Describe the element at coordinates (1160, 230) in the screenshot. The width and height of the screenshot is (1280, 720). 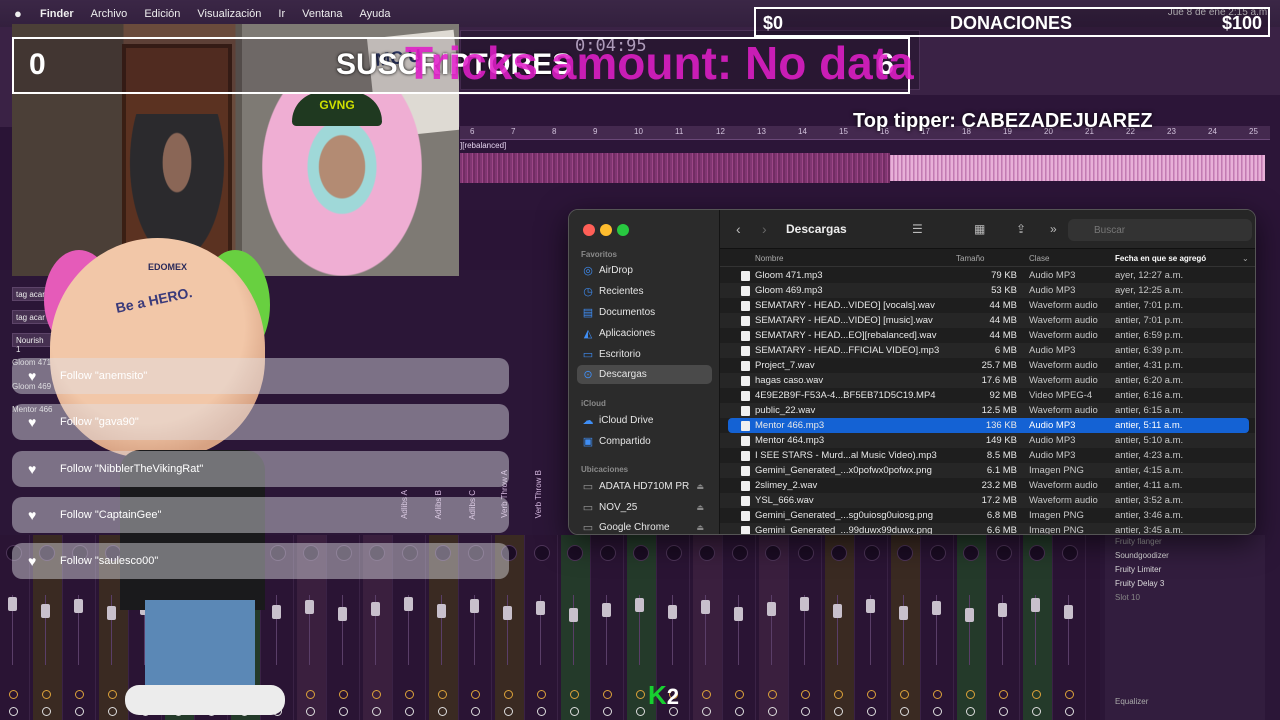
I see `search-input` at that location.